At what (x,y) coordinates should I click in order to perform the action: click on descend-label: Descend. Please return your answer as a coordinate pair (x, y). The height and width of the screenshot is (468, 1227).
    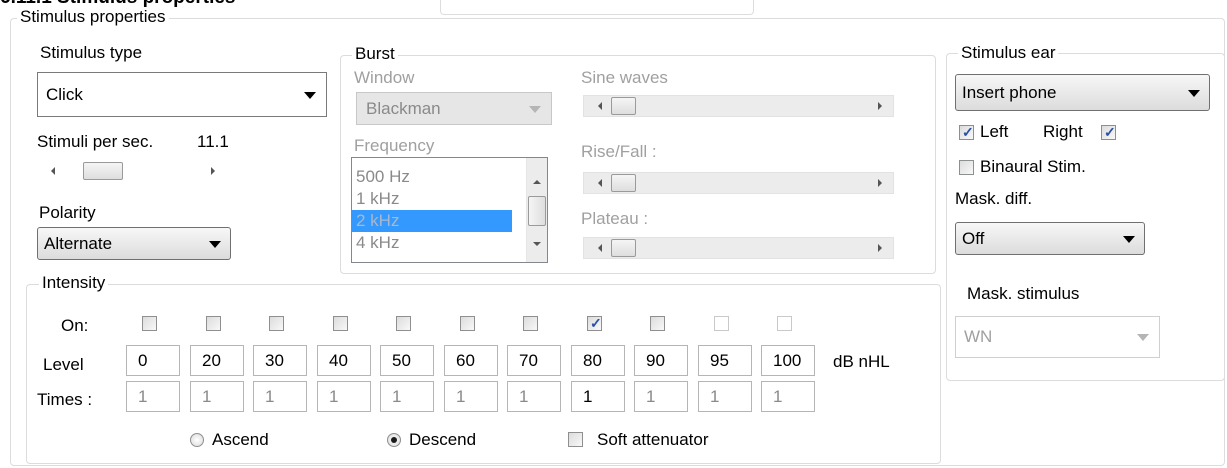
    Looking at the image, I should click on (442, 440).